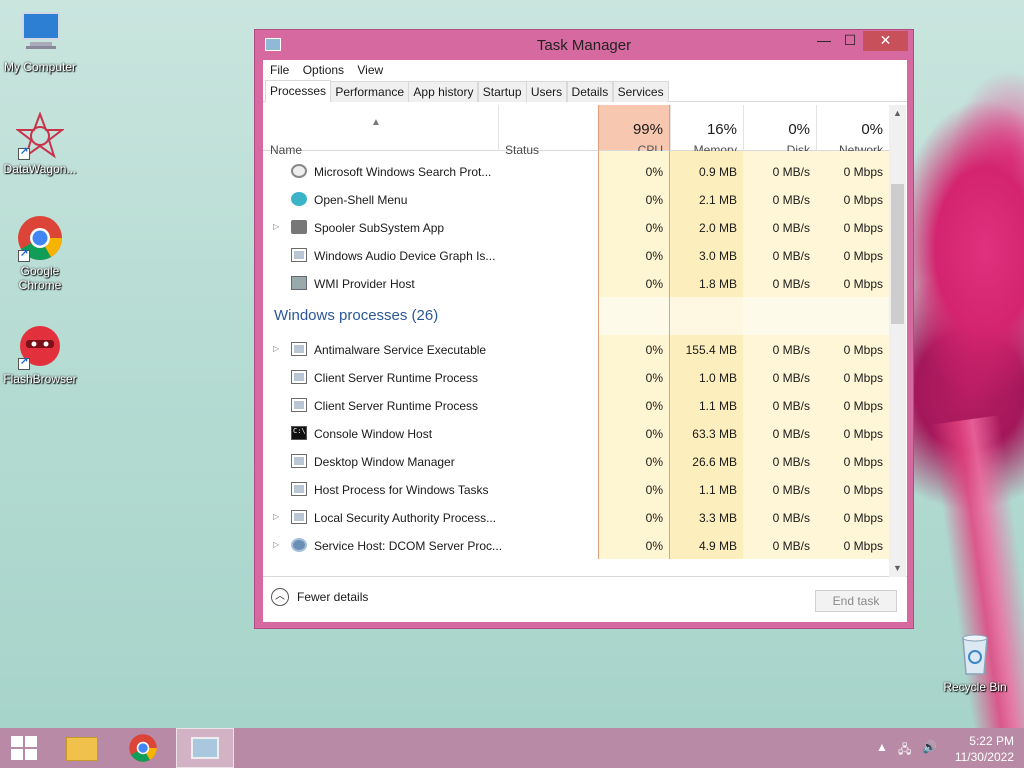 This screenshot has width=1024, height=768. Describe the element at coordinates (502, 91) in the screenshot. I see `tab-startup: Startup` at that location.